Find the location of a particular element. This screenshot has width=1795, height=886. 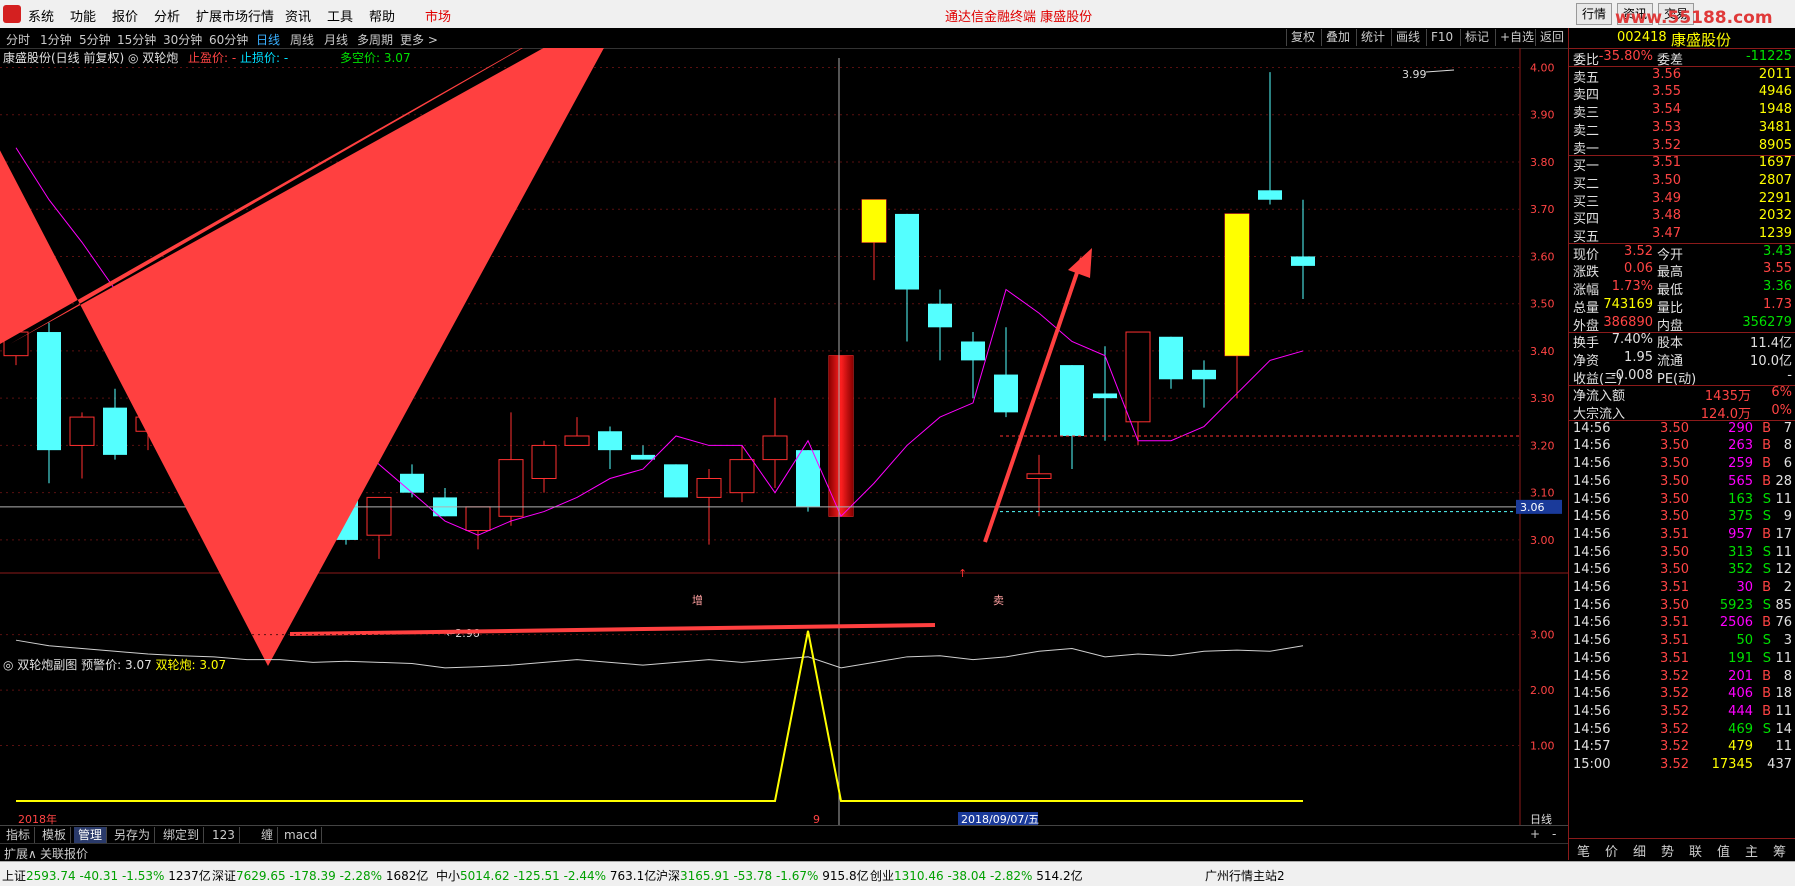

ask-row: 卖二 3.53 3481 is located at coordinates (1682, 129).